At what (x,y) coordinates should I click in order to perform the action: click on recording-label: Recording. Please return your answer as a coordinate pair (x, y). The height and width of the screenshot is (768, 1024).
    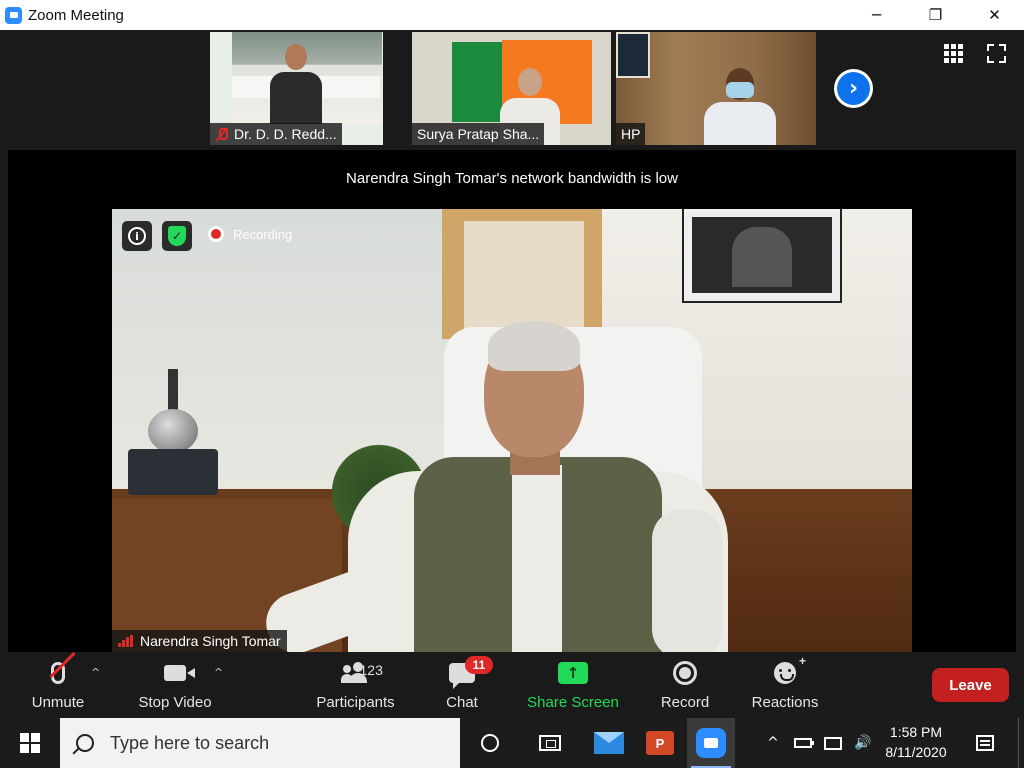
    Looking at the image, I should click on (263, 234).